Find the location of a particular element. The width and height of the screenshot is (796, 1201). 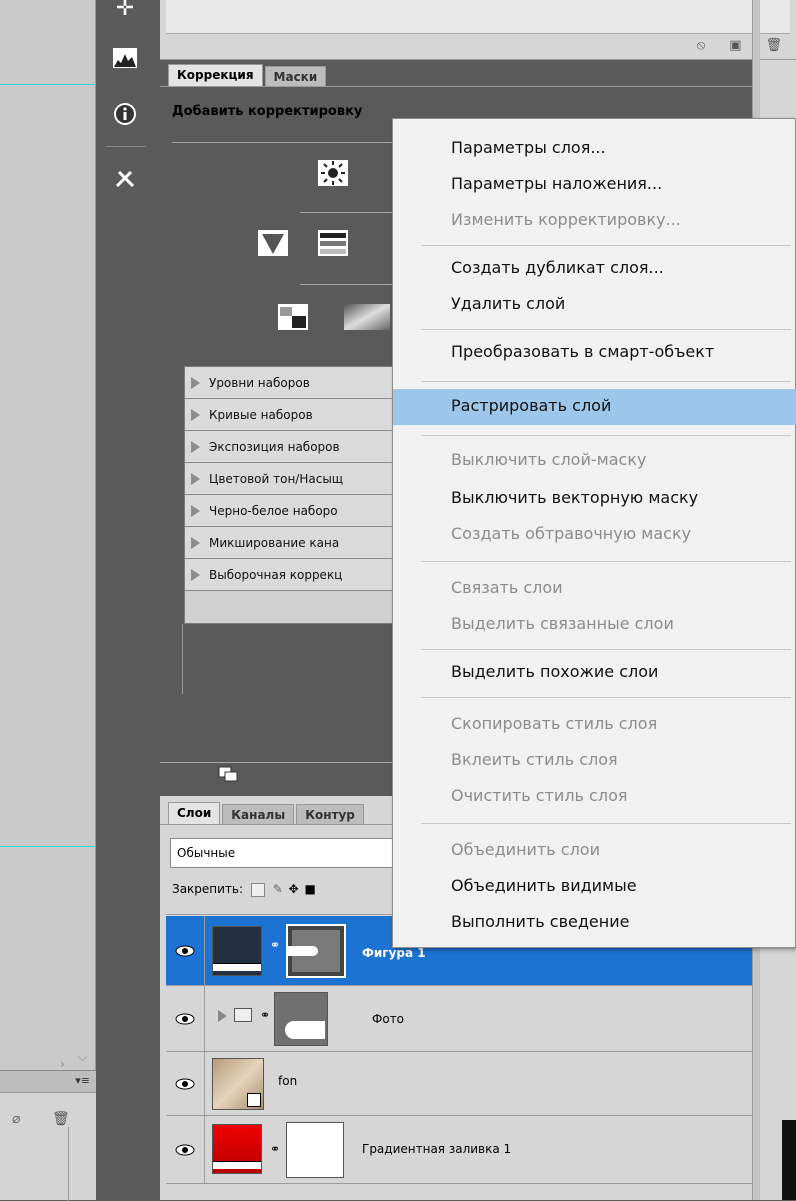

expand-triangle-icon is located at coordinates (222, 1016).